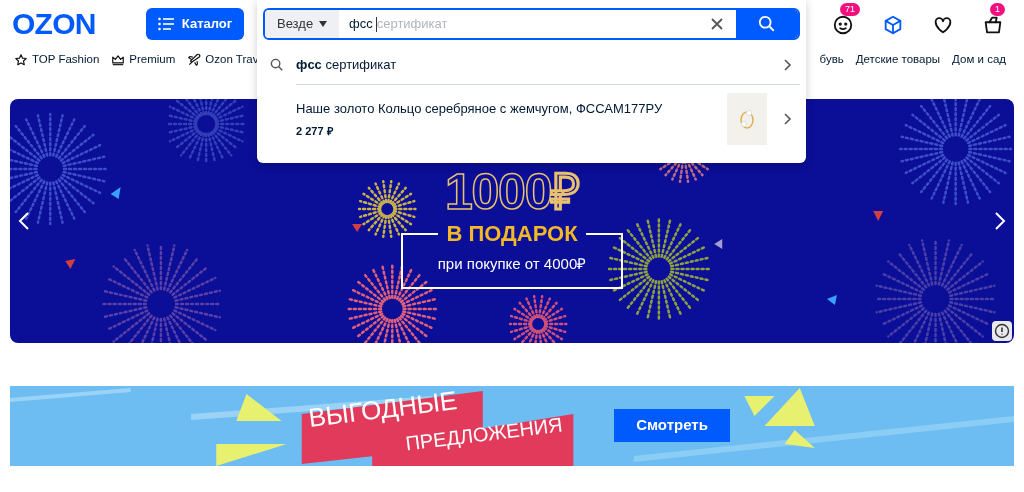 The image size is (1024, 492). What do you see at coordinates (361, 24) in the screenshot?
I see `search-value: фсс` at bounding box center [361, 24].